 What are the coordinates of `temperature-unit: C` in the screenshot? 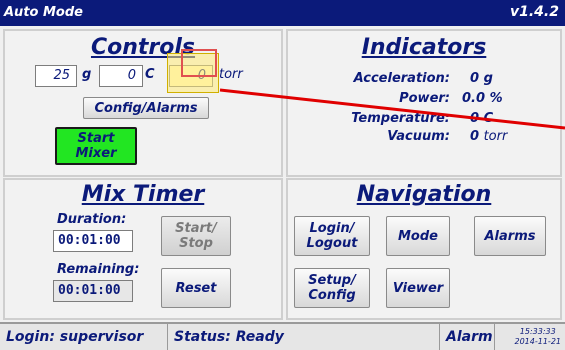 It's located at (150, 74).